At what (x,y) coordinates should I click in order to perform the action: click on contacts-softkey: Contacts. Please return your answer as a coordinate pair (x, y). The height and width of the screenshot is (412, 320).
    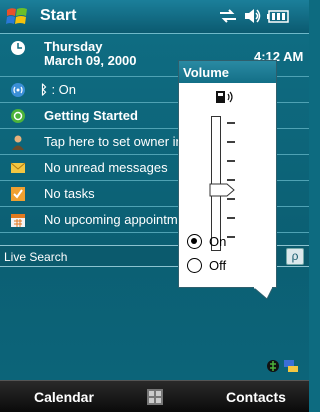
    Looking at the image, I should click on (256, 397).